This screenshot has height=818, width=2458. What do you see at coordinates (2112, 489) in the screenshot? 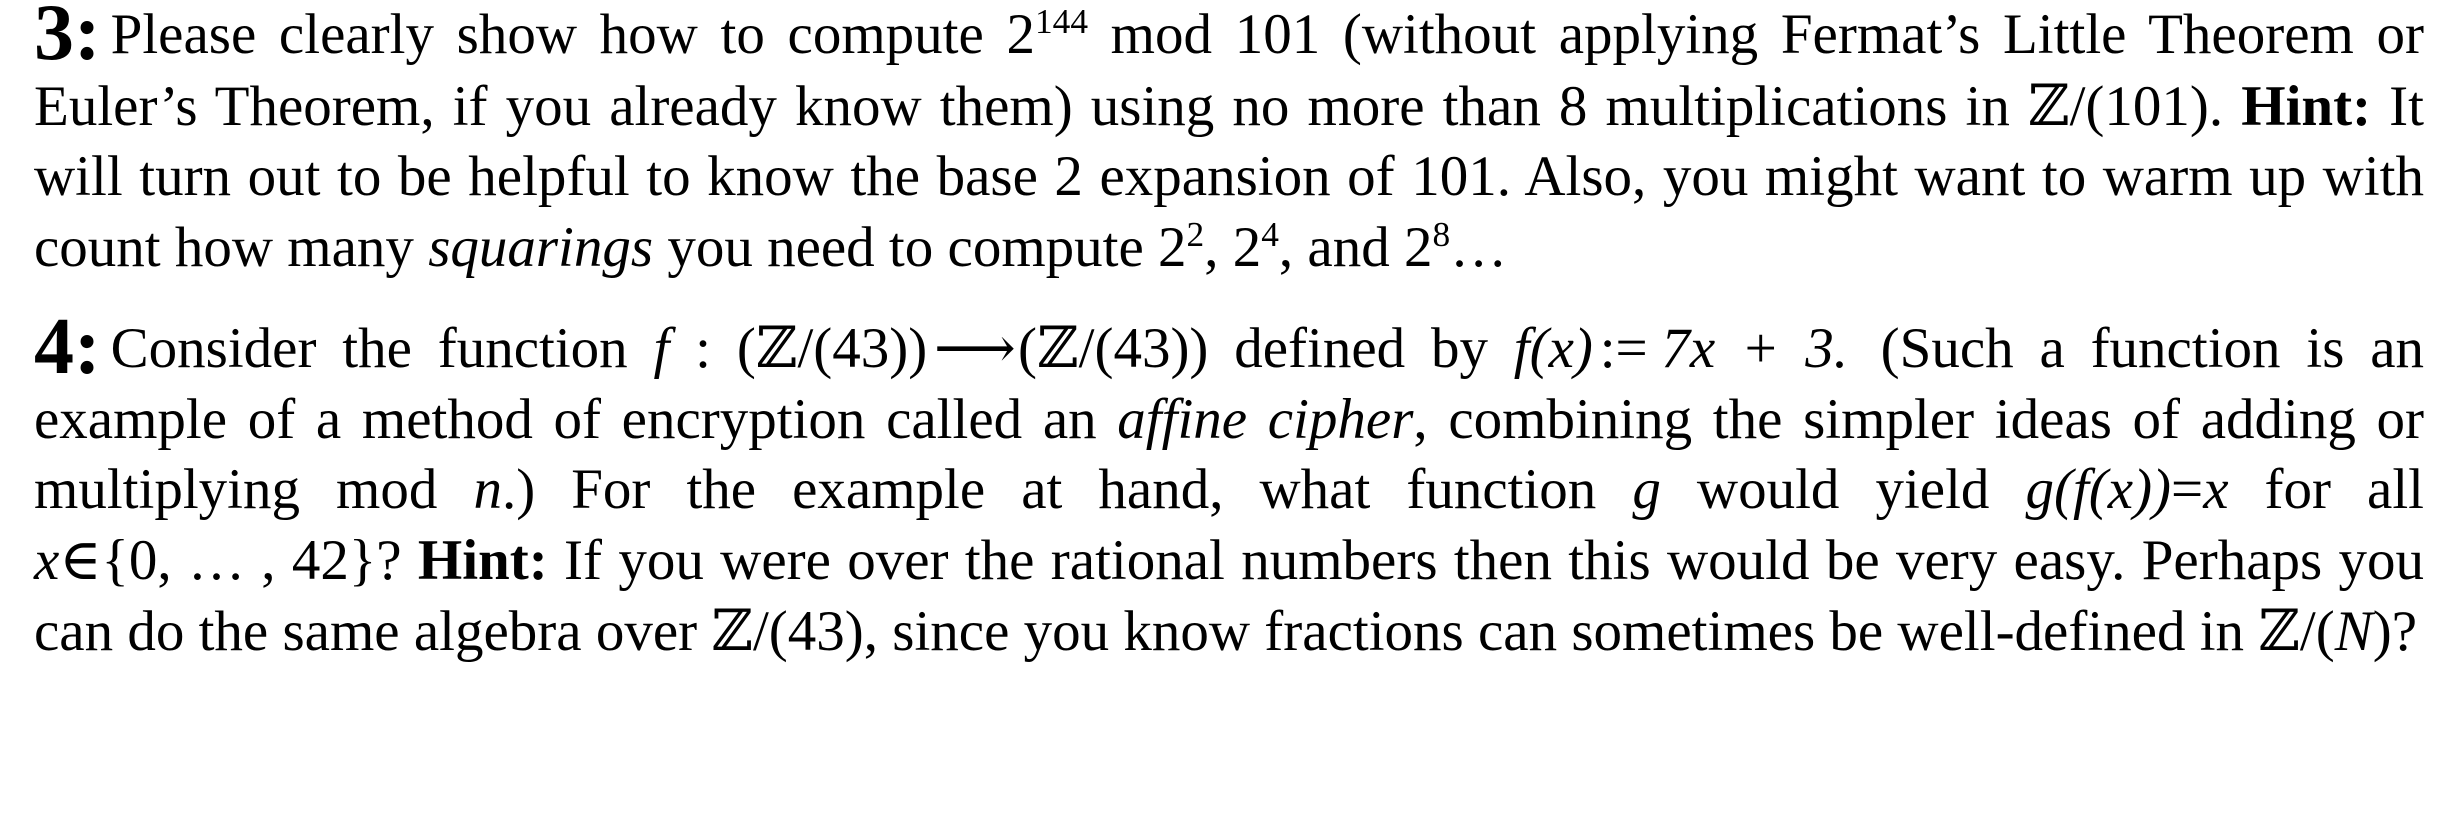
I see `equation-fx: (f(x))` at bounding box center [2112, 489].